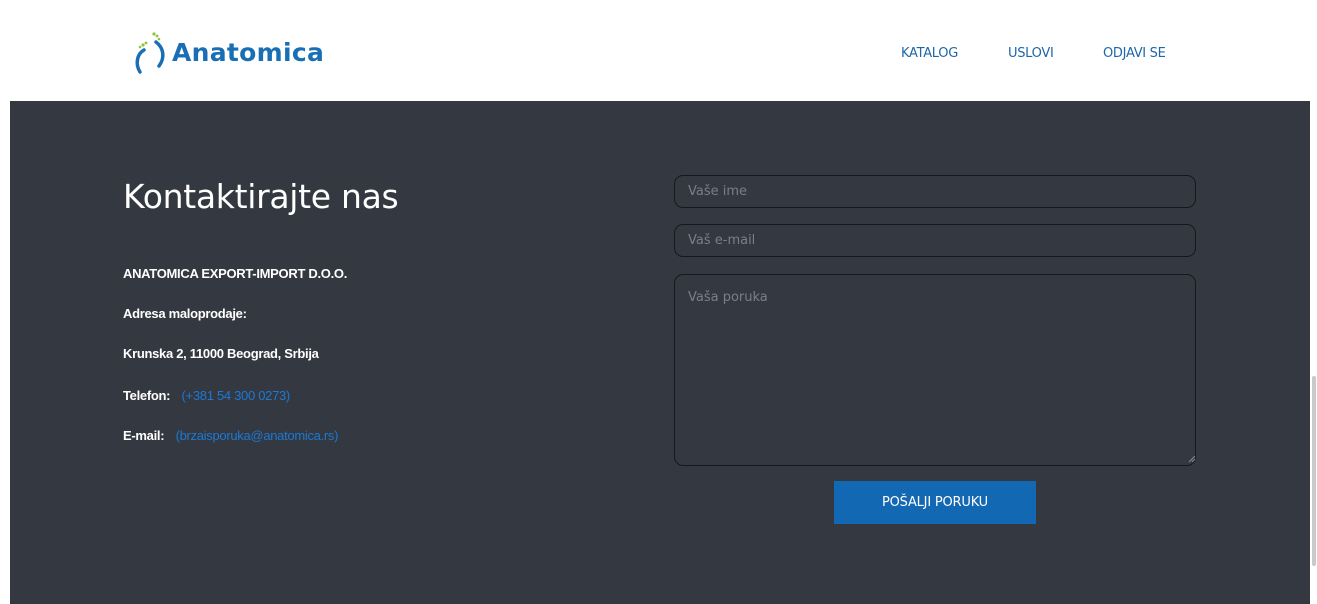 This screenshot has height=604, width=1317. What do you see at coordinates (185, 313) in the screenshot?
I see `address-label: Adresa maloprodaje:` at bounding box center [185, 313].